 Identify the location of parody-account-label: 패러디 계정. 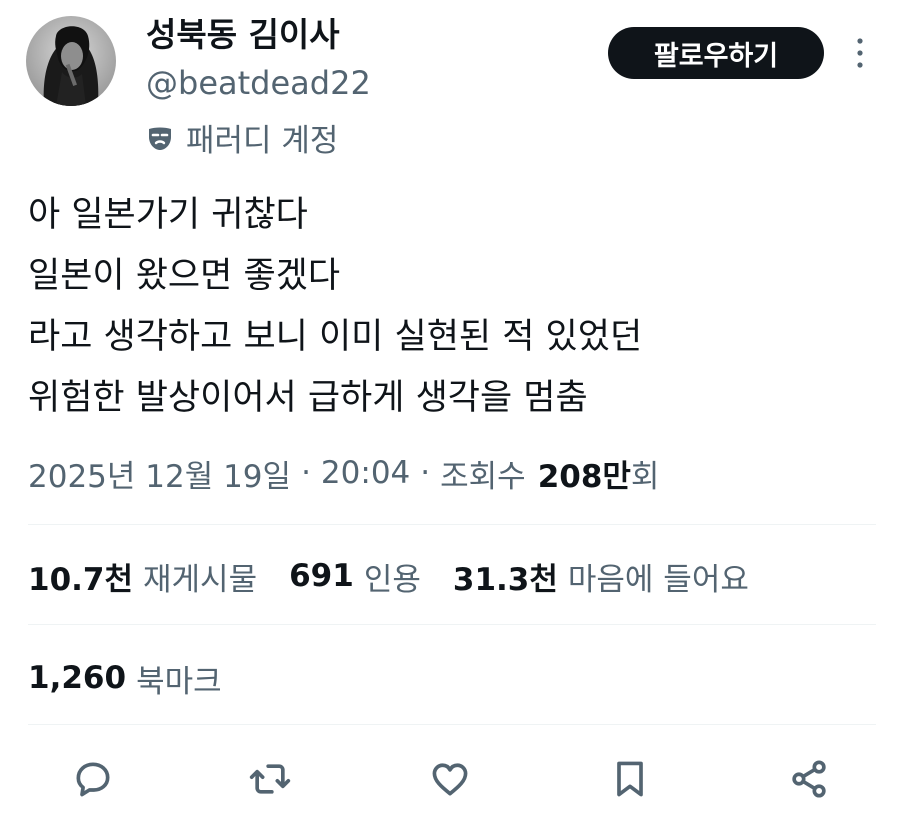
(242, 137).